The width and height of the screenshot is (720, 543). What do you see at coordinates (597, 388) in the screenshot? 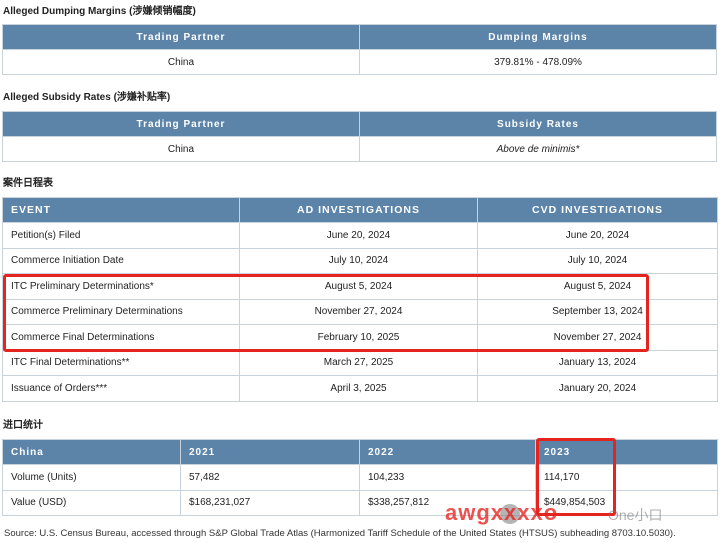
I see `cvd-date-cell: January 20, 2024` at bounding box center [597, 388].